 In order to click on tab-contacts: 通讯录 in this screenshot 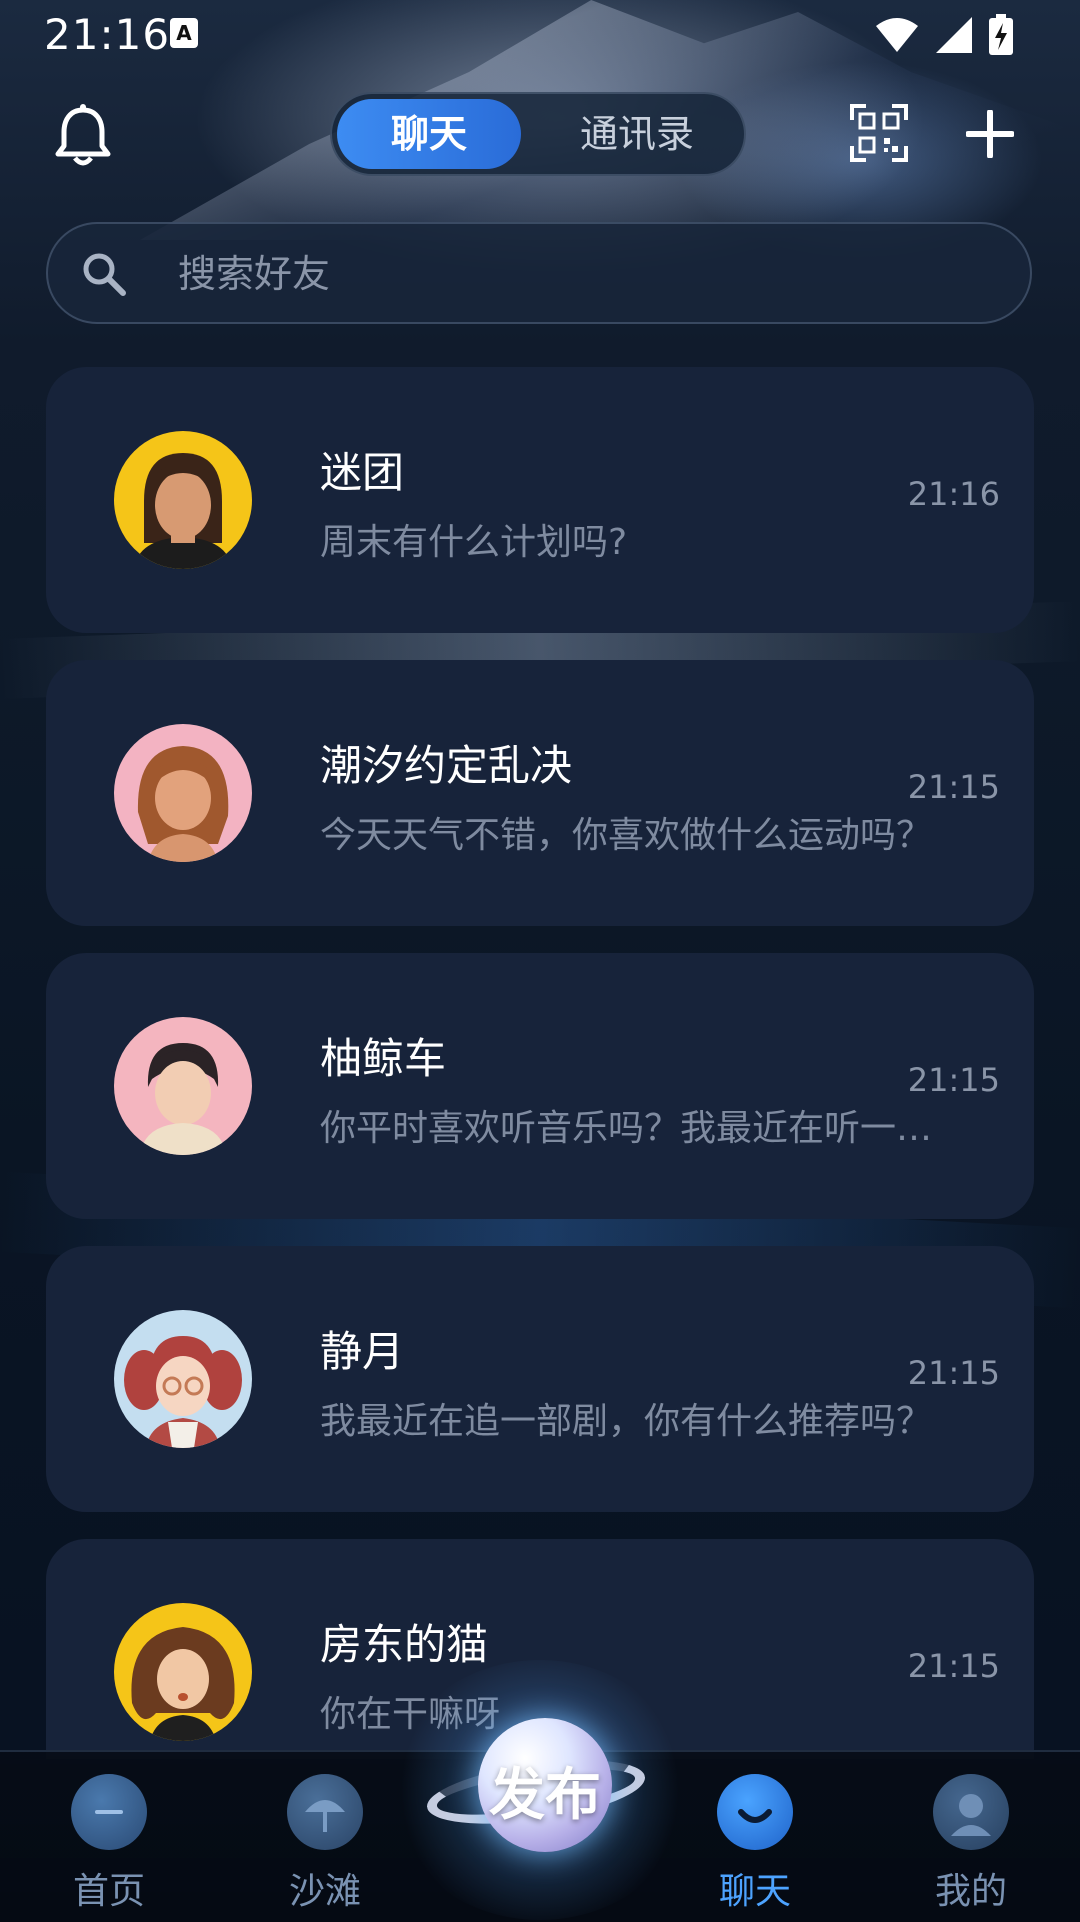, I will do `click(637, 134)`.